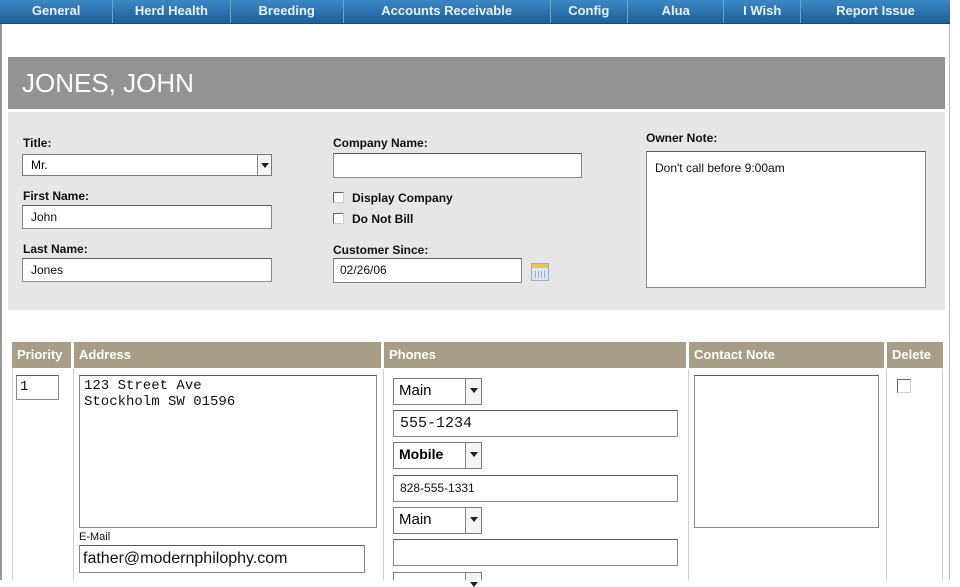 This screenshot has height=587, width=960. Describe the element at coordinates (437, 391) in the screenshot. I see `phone-type-select-1: Main` at that location.